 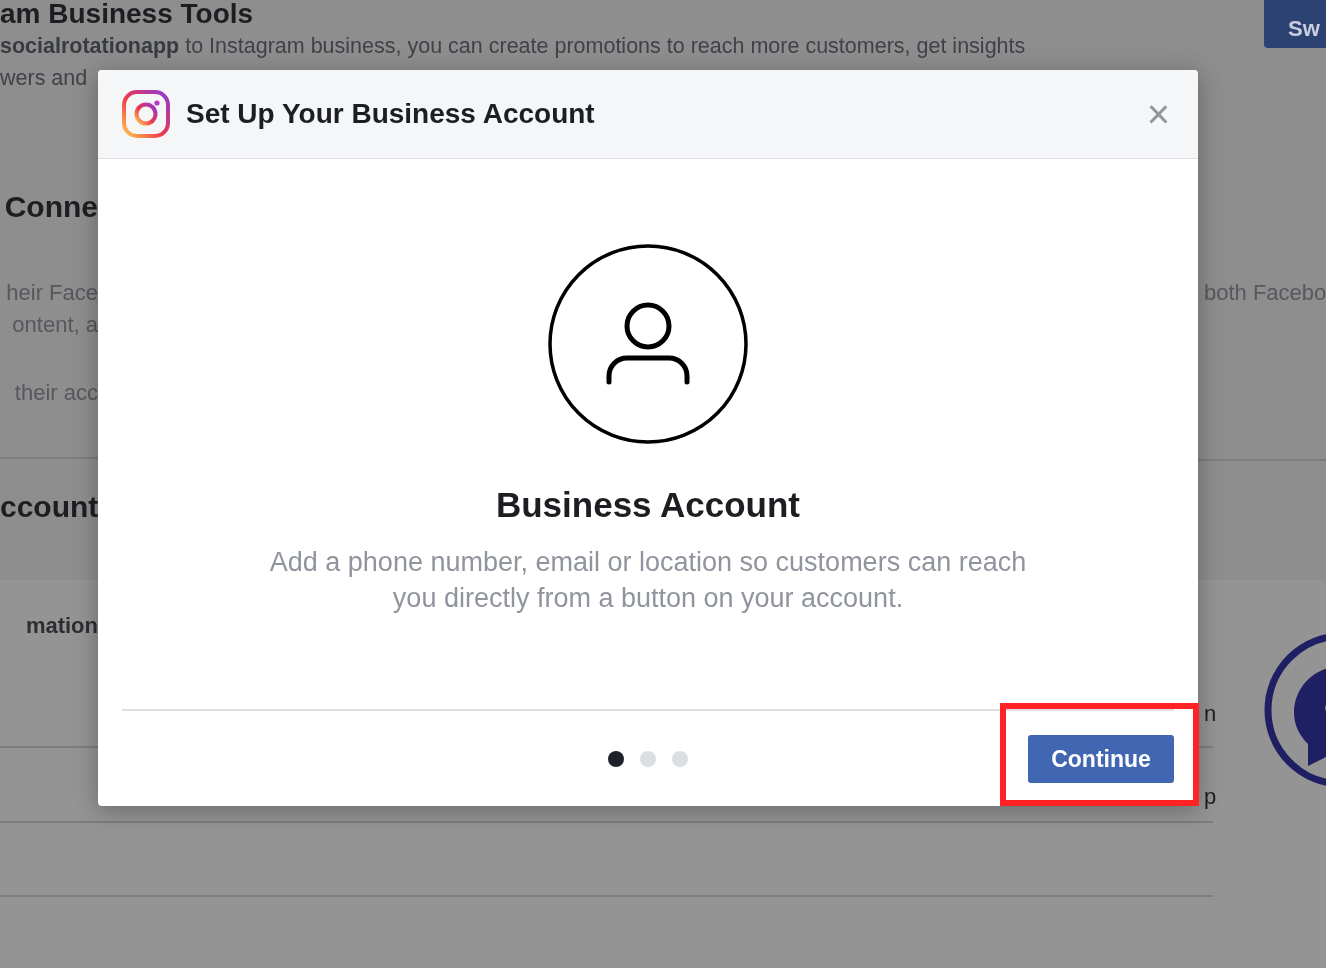 I want to click on description-text: Add a phone number, email or location so customers can reach you directly from a button on your account., so click(x=648, y=580).